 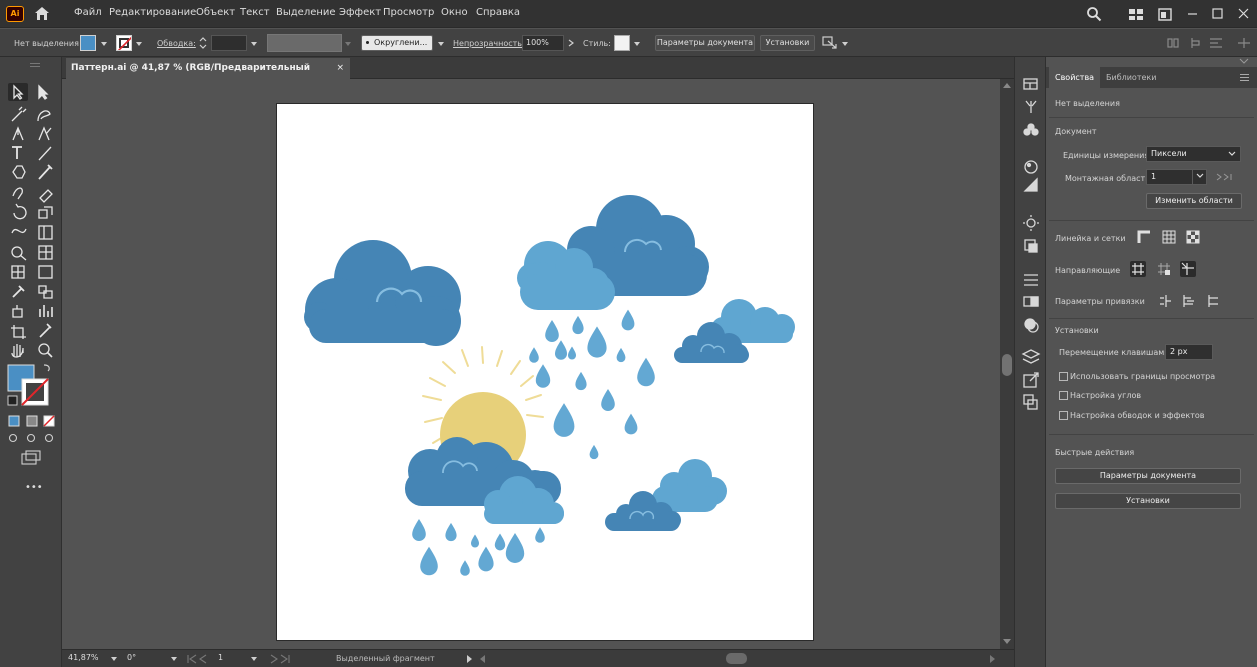 What do you see at coordinates (13, 438) in the screenshot?
I see `draw-normal-icon` at bounding box center [13, 438].